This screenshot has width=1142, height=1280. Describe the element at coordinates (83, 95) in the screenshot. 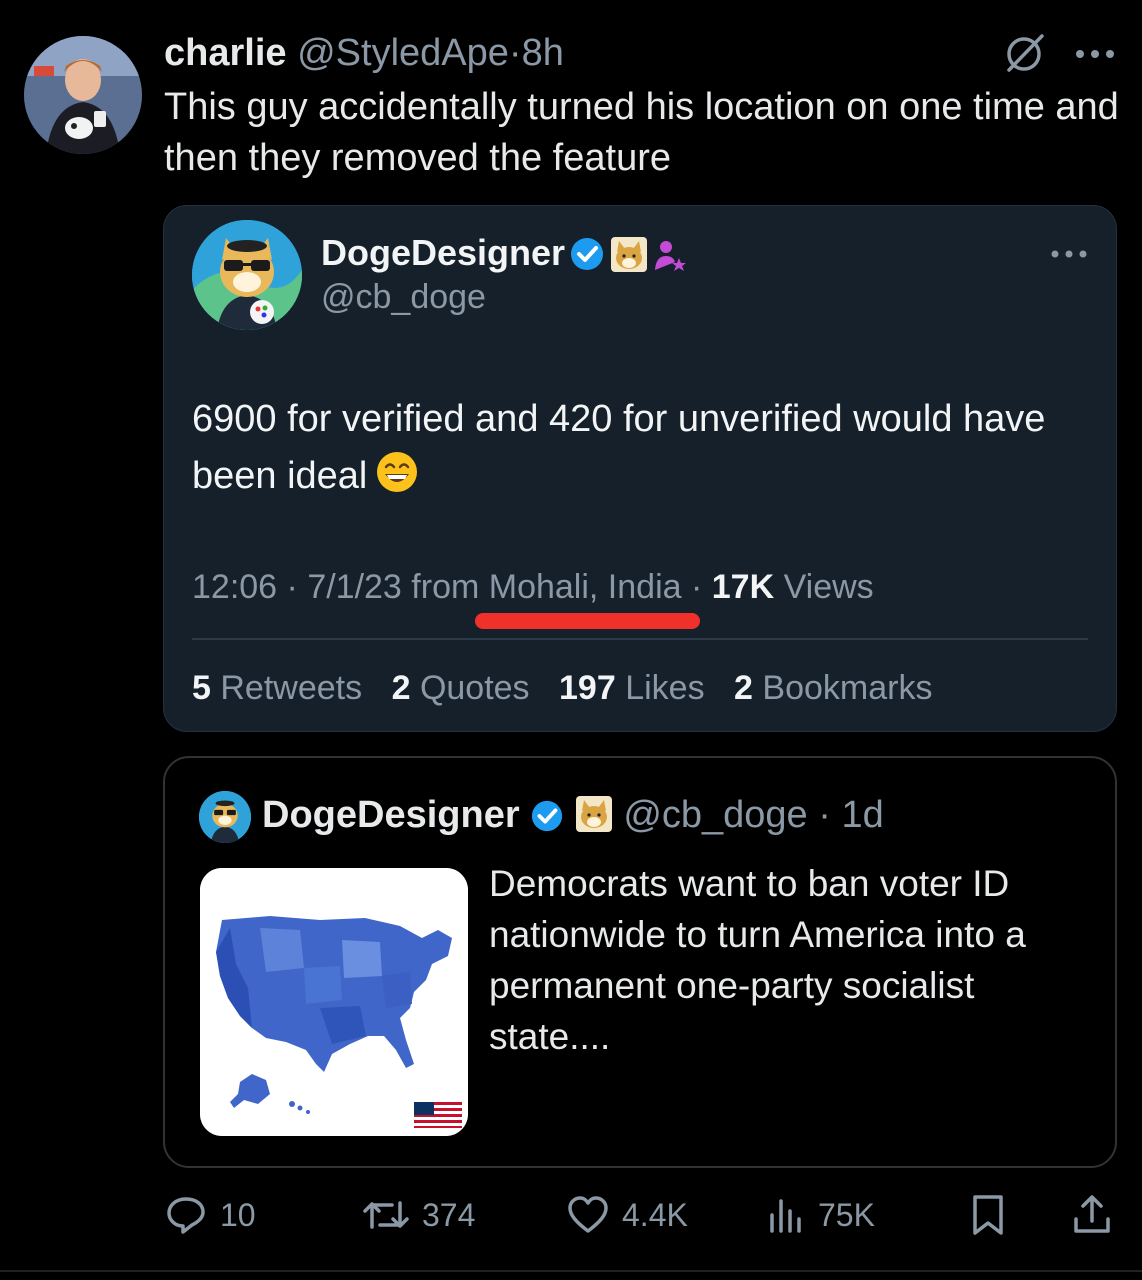

I see `author-avatar` at that location.